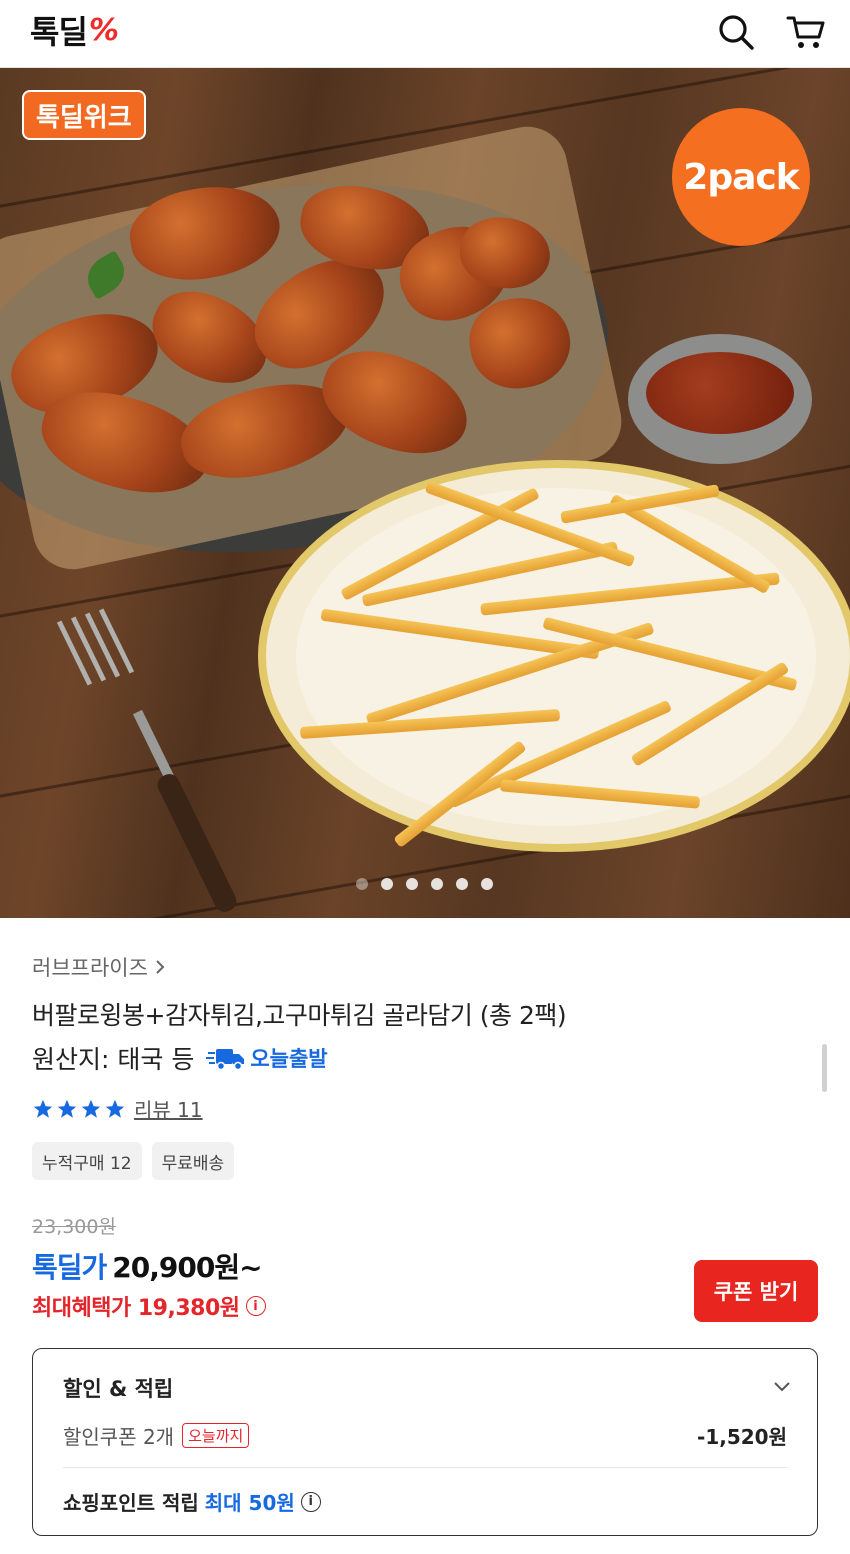 This screenshot has height=1554, width=850. What do you see at coordinates (131, 1503) in the screenshot?
I see `shopping-point-label: 쇼핑포인트 적립` at bounding box center [131, 1503].